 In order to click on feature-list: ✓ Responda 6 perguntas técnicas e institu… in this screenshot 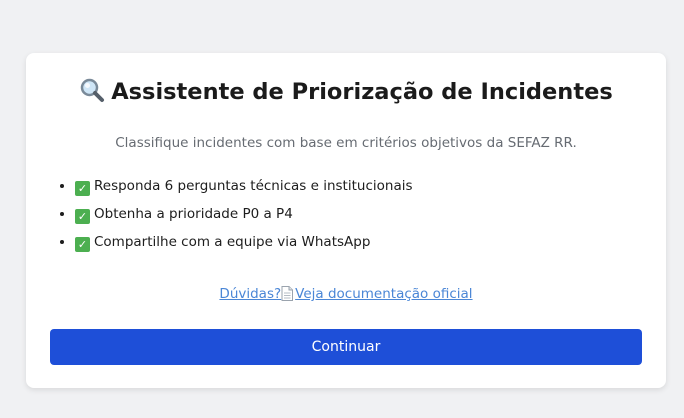, I will do `click(236, 218)`.